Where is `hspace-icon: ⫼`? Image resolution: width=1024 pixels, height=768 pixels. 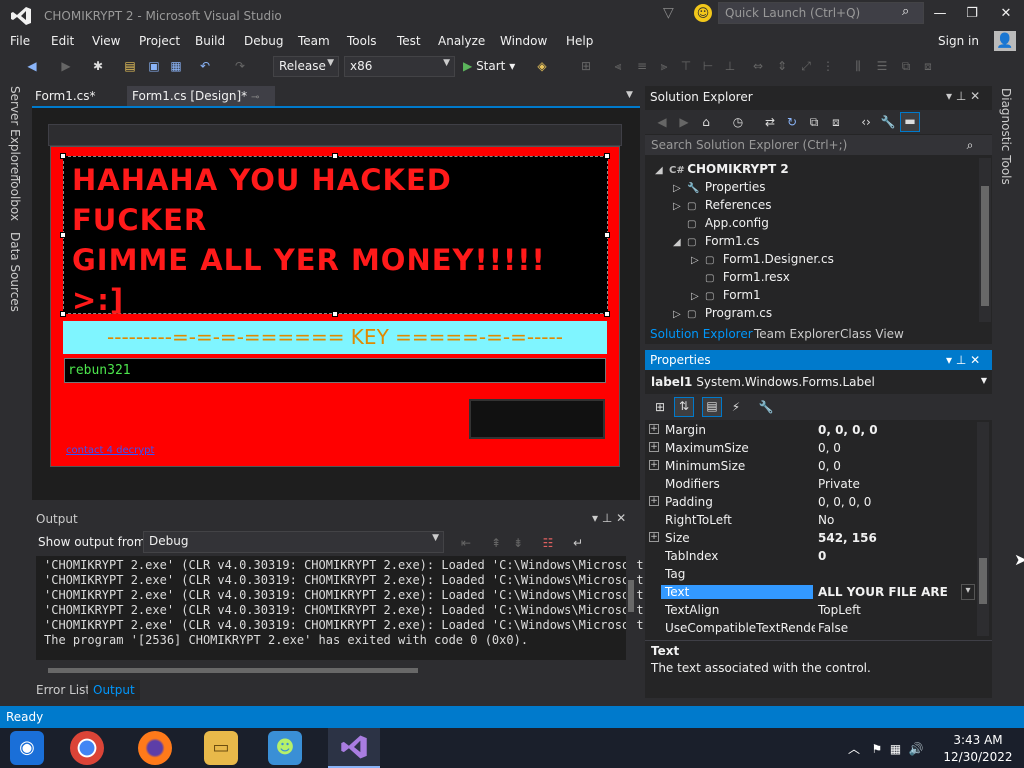 hspace-icon: ⫼ is located at coordinates (858, 66).